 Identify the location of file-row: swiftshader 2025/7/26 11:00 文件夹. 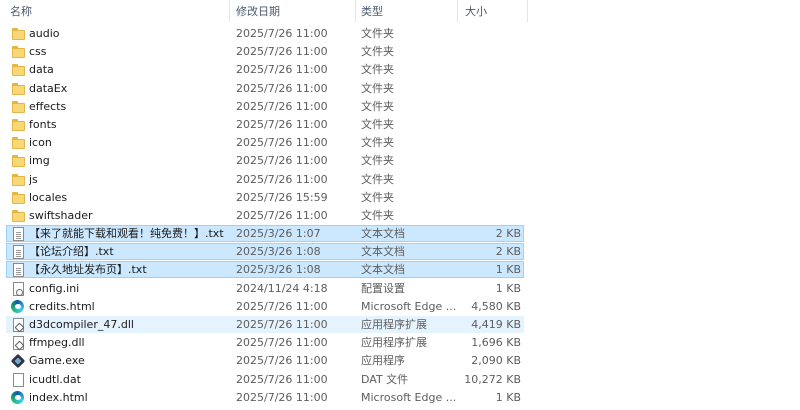
(400, 216).